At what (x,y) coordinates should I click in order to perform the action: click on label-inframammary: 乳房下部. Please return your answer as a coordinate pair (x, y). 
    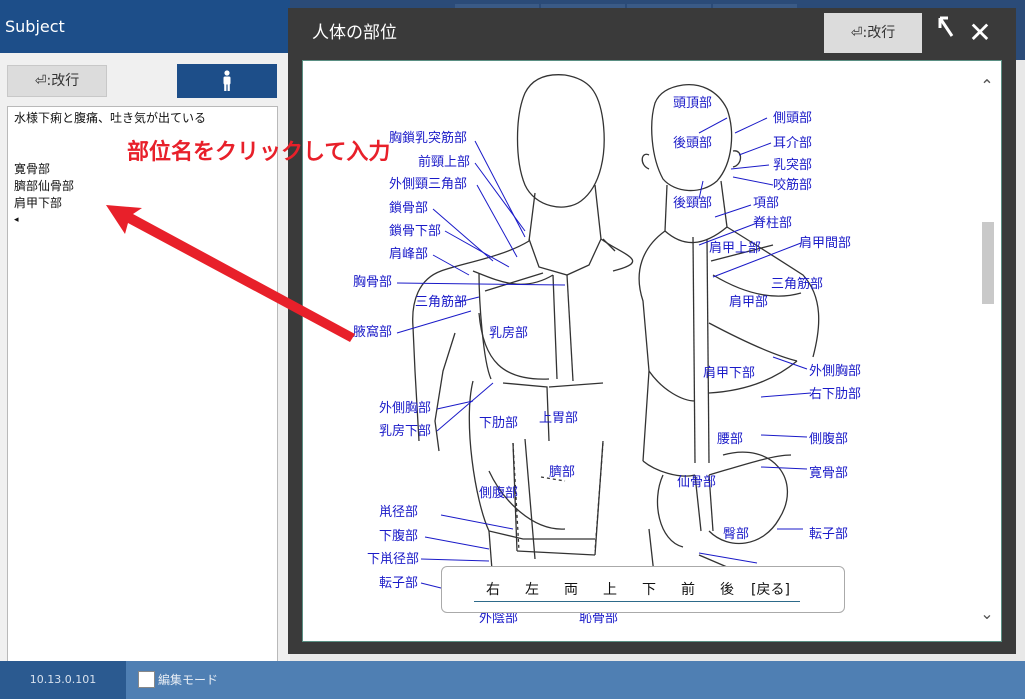
    Looking at the image, I should click on (405, 431).